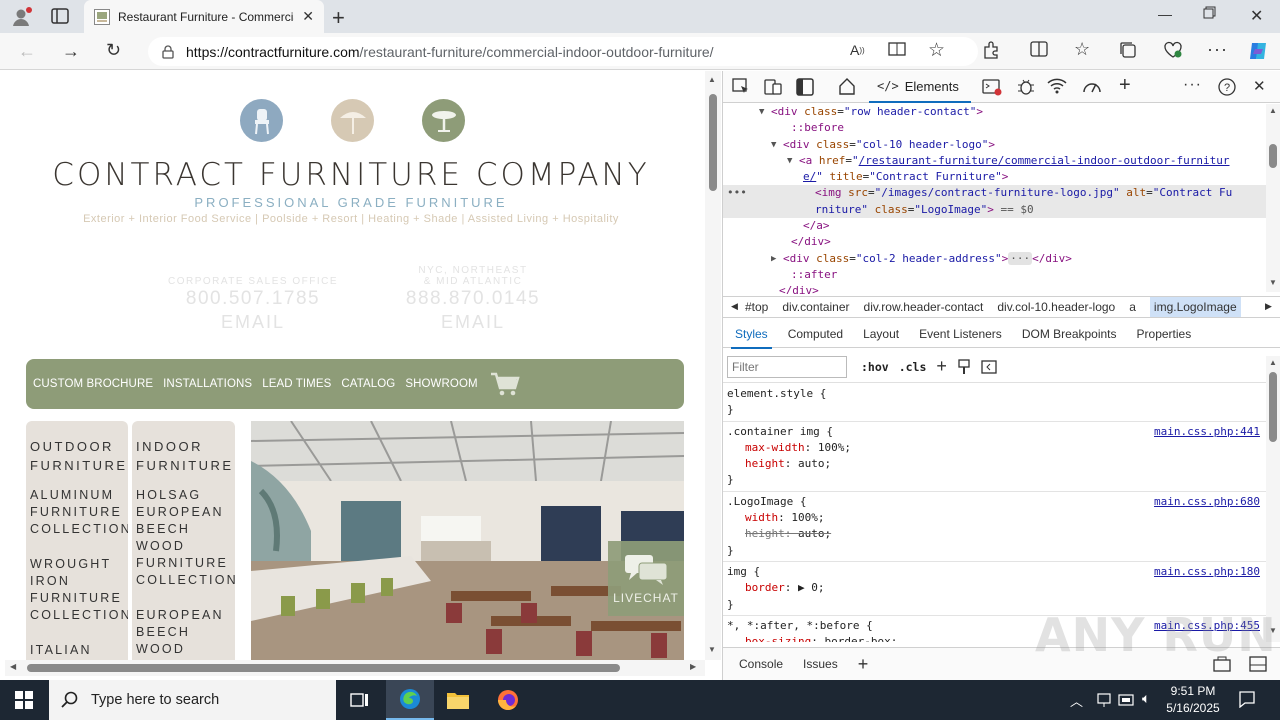 The image size is (1280, 720). Describe the element at coordinates (338, 18) in the screenshot. I see `new-tab-icon: +` at that location.